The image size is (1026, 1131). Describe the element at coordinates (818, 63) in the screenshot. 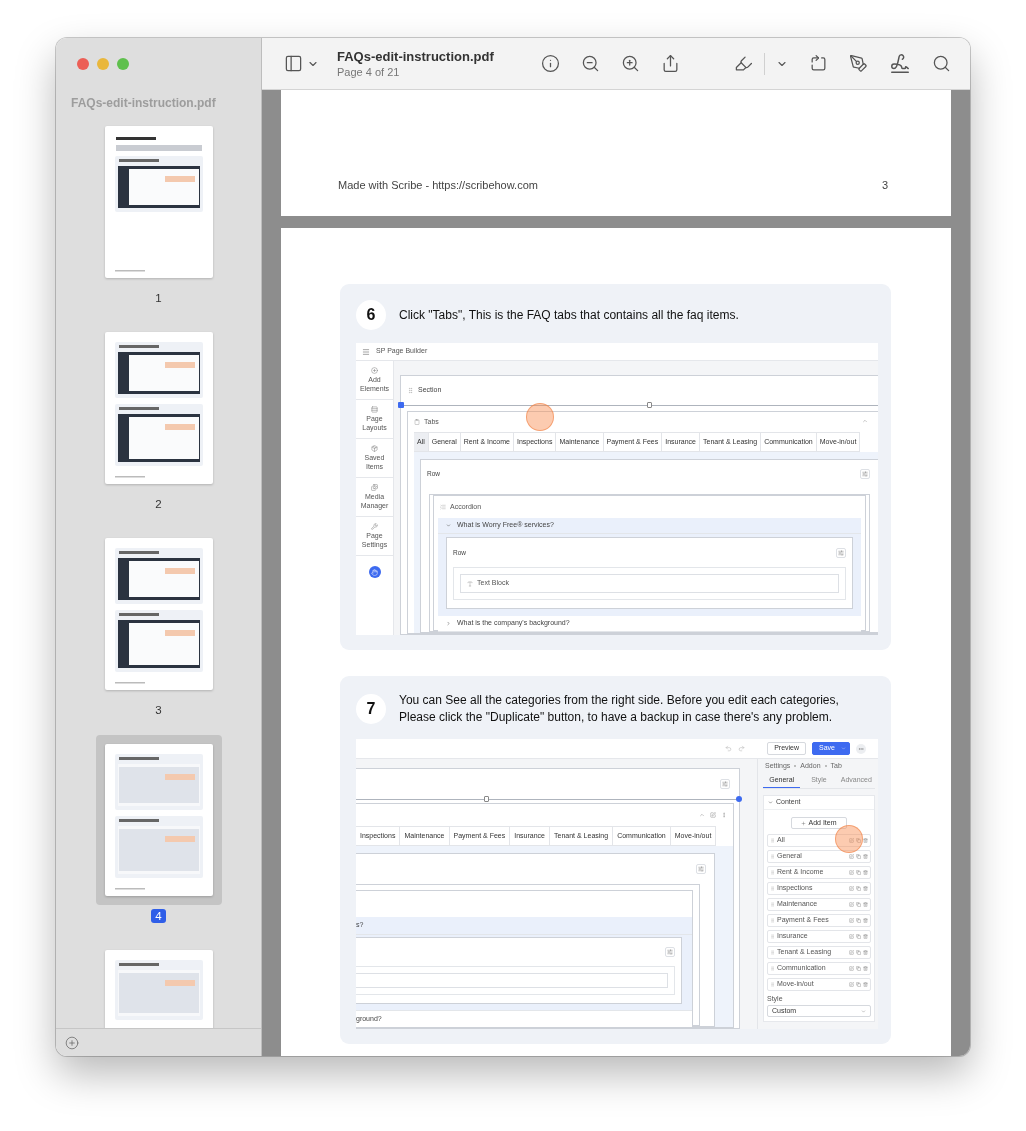

I see `rotate-icon` at that location.